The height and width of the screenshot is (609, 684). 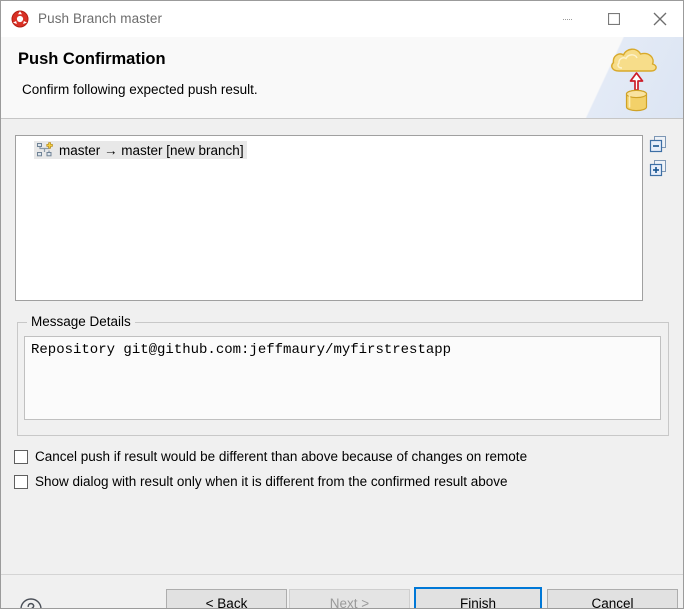 I want to click on page-title: Push Confirmation, so click(x=92, y=59).